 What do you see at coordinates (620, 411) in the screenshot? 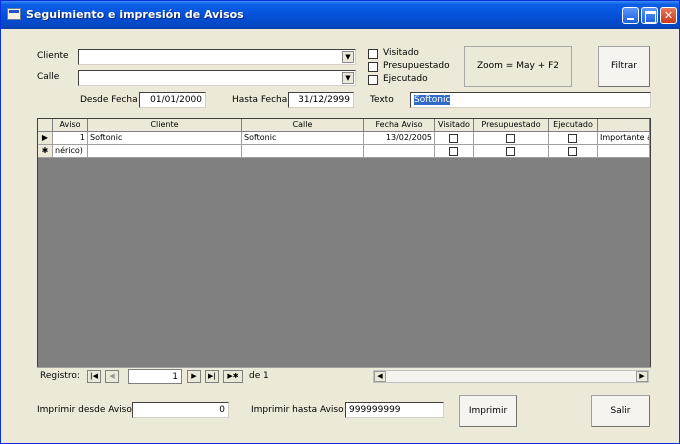
I see `salir-button: Salir` at bounding box center [620, 411].